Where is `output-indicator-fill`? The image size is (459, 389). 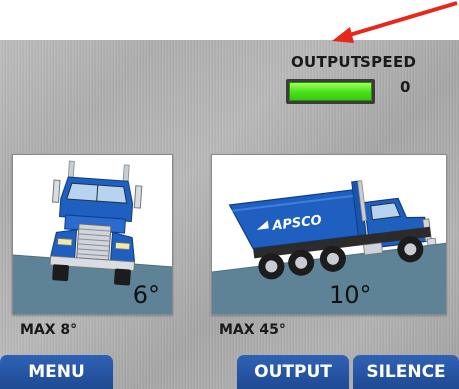
output-indicator-fill is located at coordinates (330, 91).